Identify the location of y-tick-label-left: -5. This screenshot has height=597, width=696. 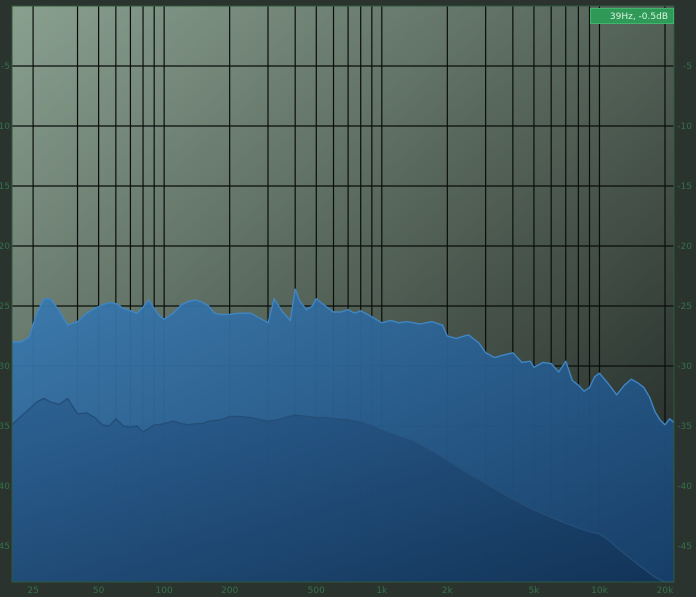
(5, 67).